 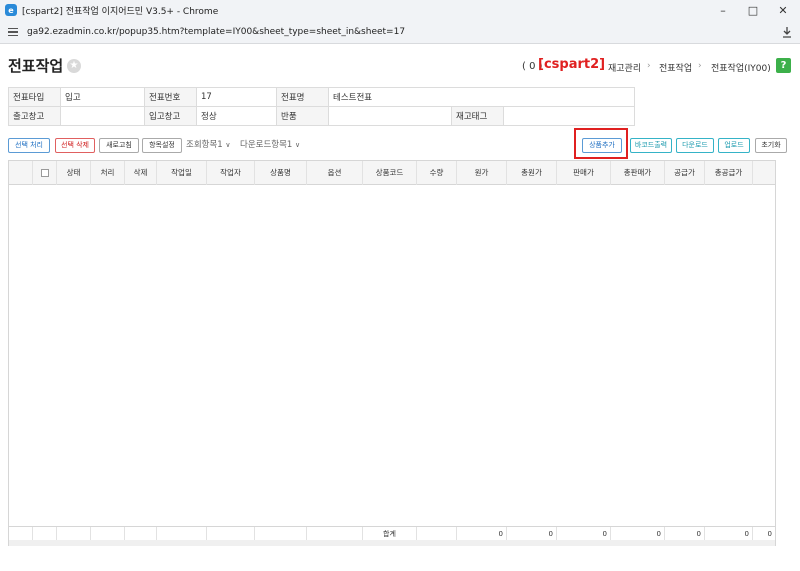 What do you see at coordinates (34, 97) in the screenshot?
I see `sheet-type-label: 전표타입` at bounding box center [34, 97].